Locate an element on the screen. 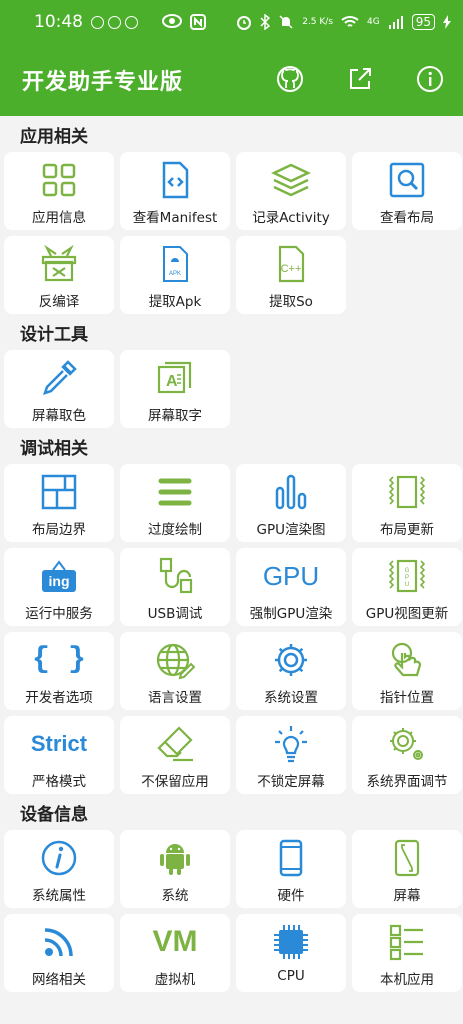  tool-tile: 系统界面调节 is located at coordinates (407, 755).